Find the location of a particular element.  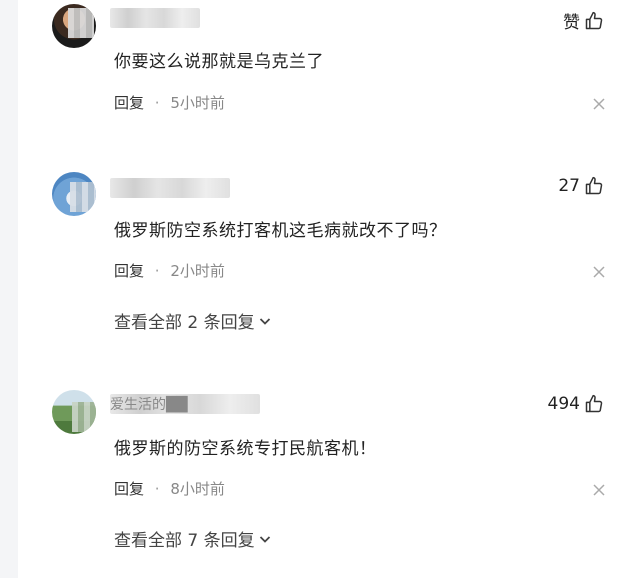

like-count: 494 is located at coordinates (563, 404).